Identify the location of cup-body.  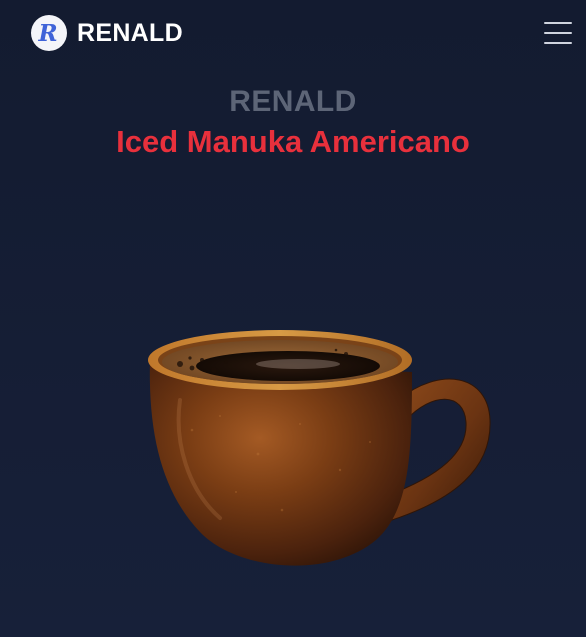
(281, 463).